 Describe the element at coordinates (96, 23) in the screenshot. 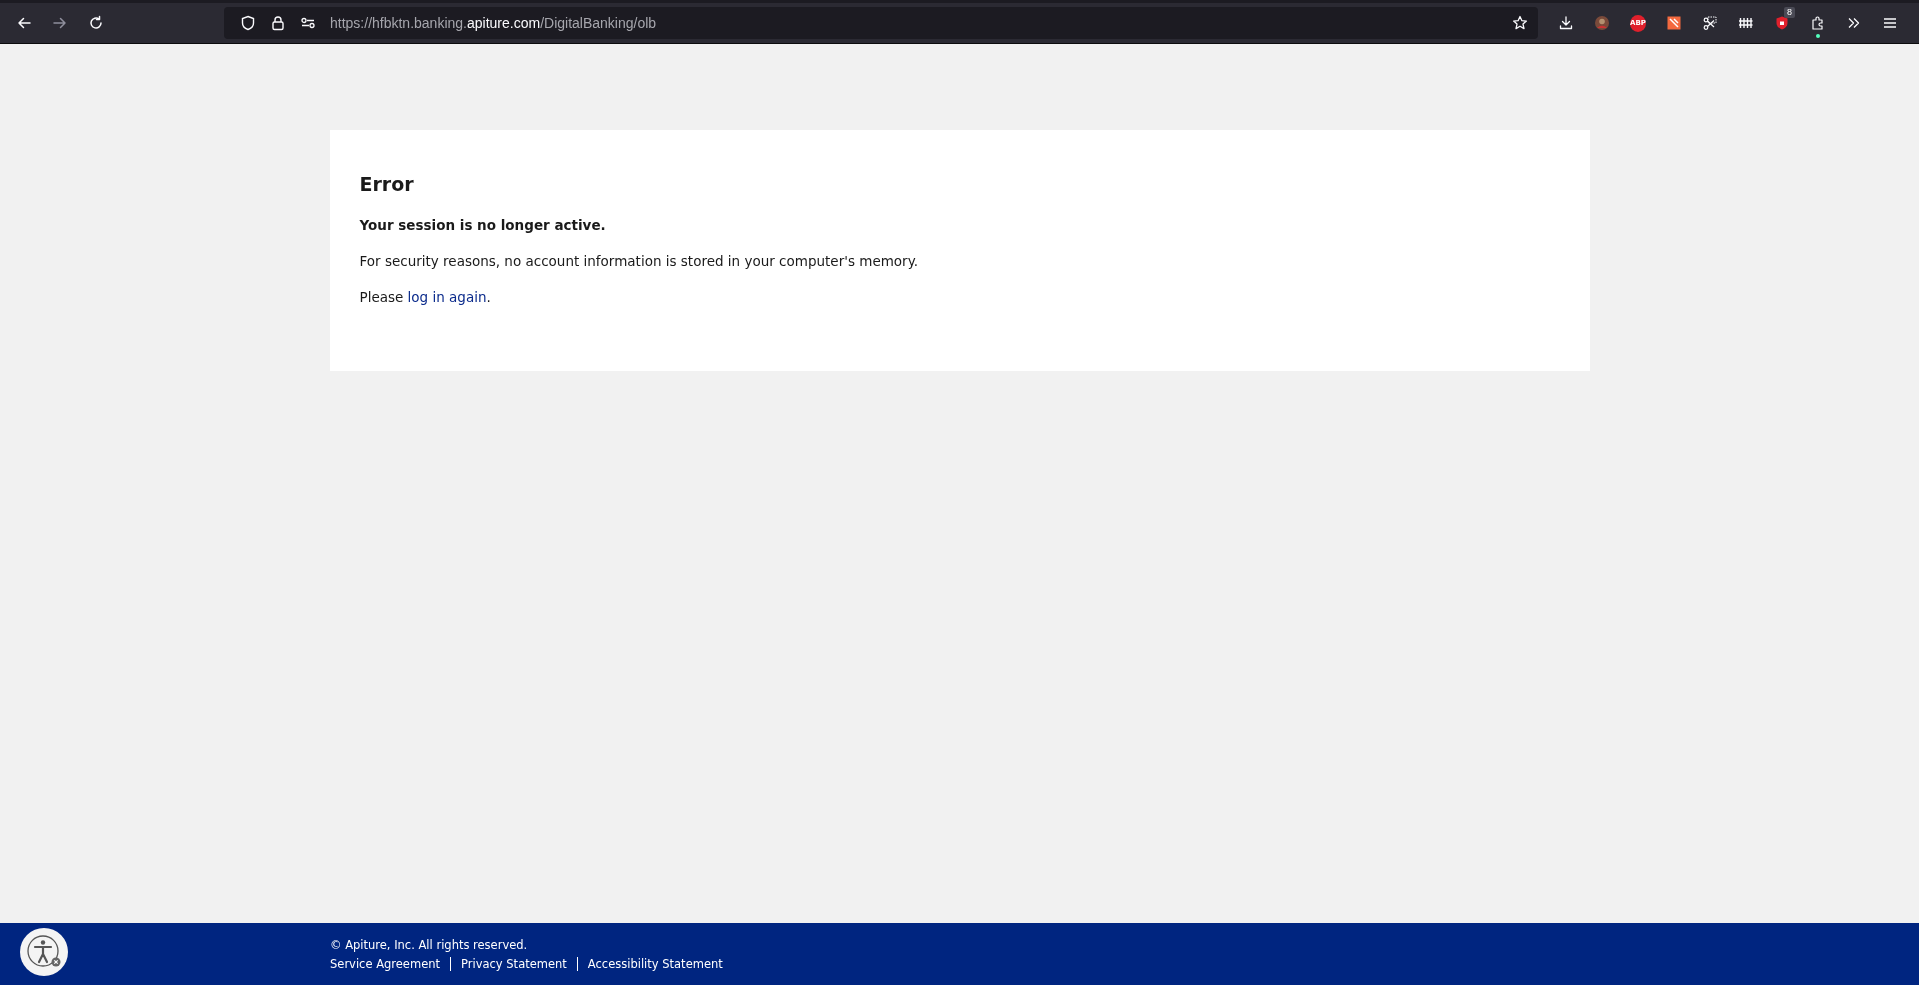

I see `reload-icon` at that location.